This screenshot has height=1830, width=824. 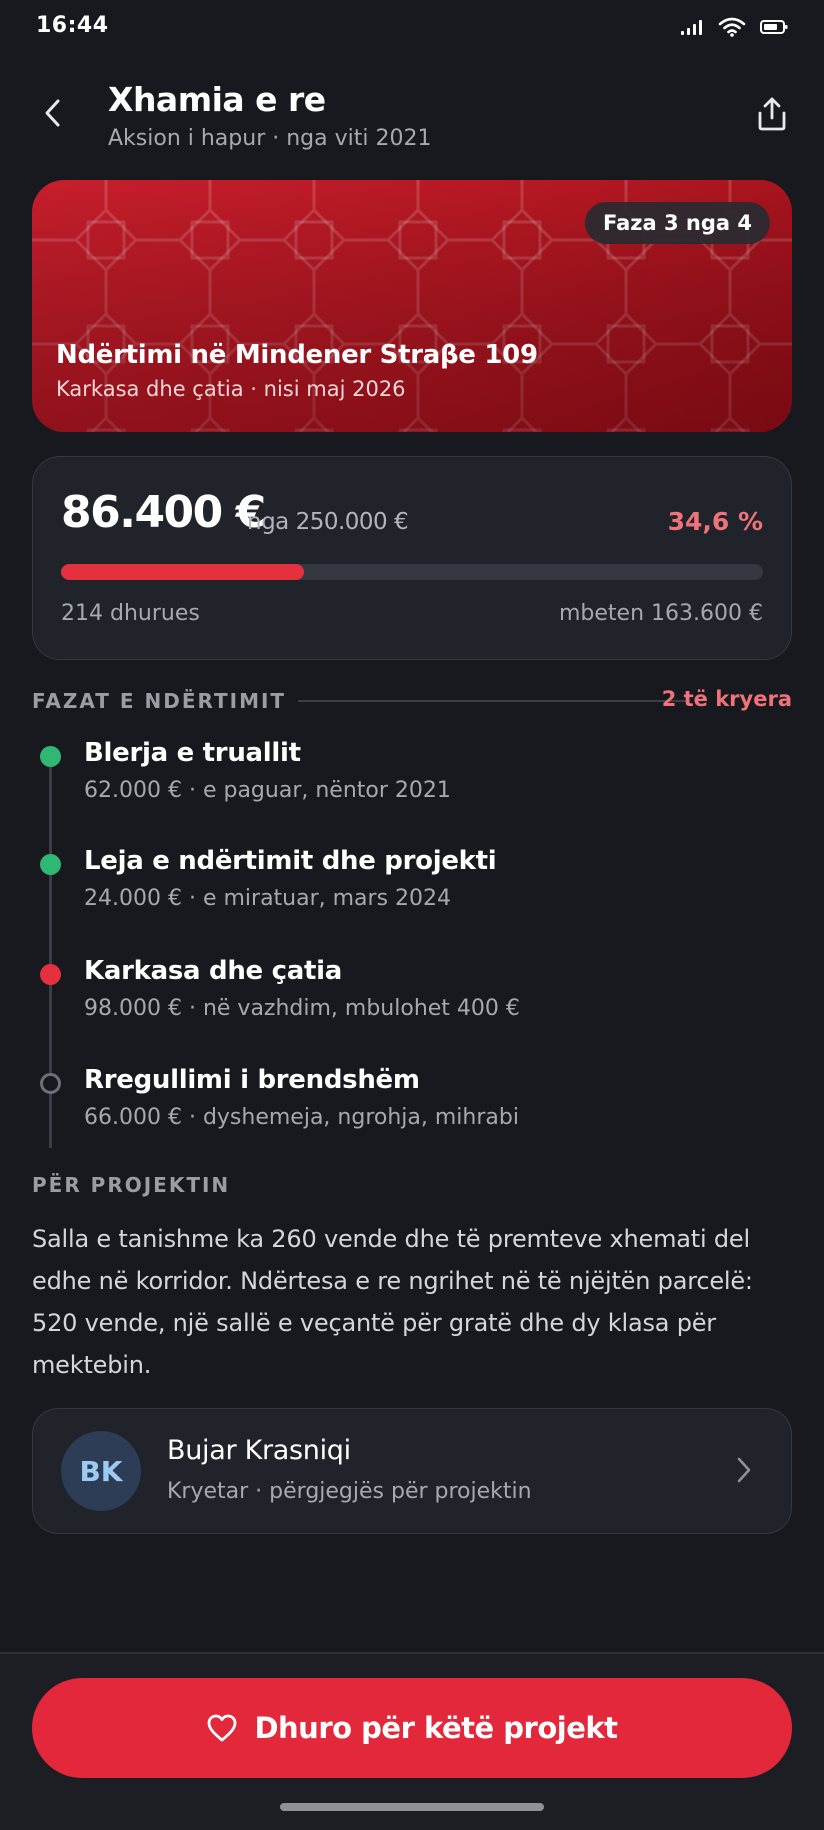 I want to click on signal-icon, so click(x=692, y=27).